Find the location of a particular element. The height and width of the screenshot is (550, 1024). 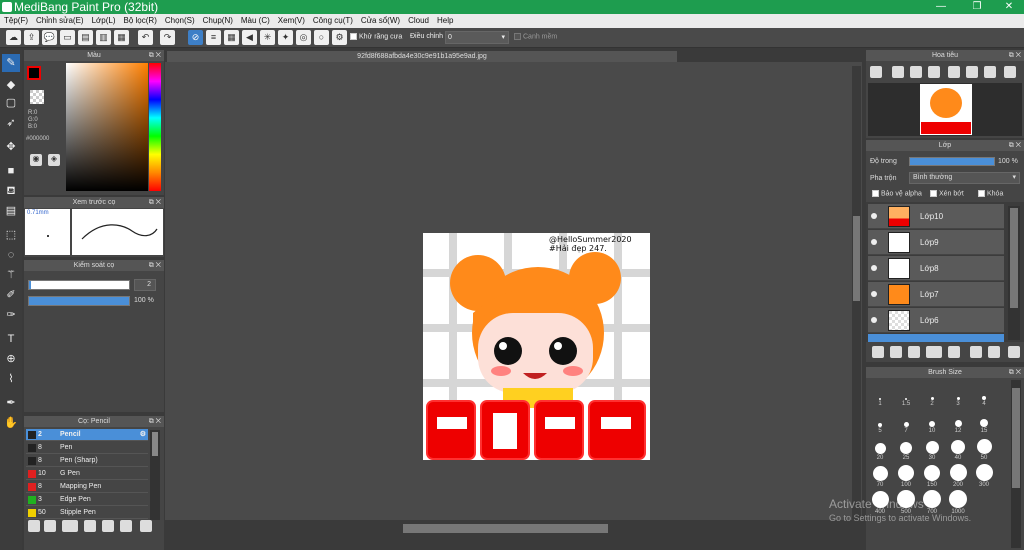

text-tool-icon: T is located at coordinates (11, 339).